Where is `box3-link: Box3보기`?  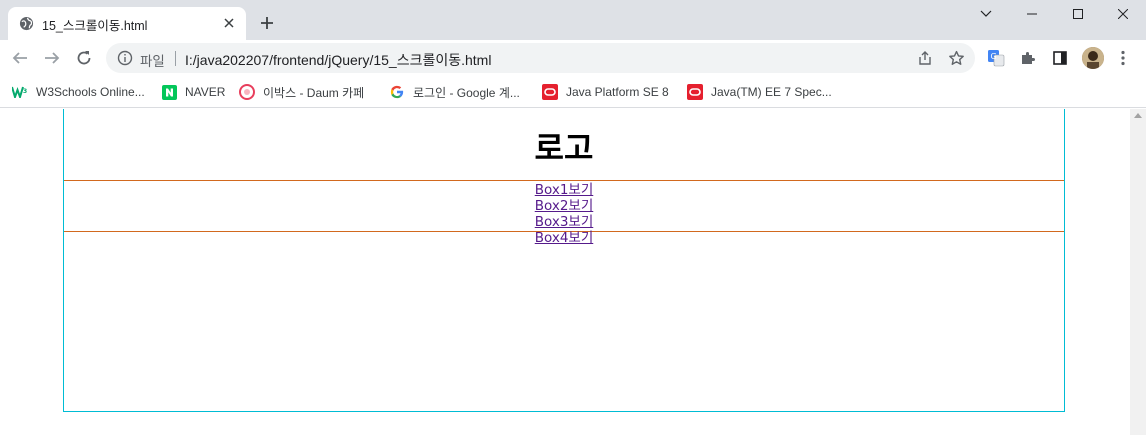
box3-link: Box3보기 is located at coordinates (564, 222).